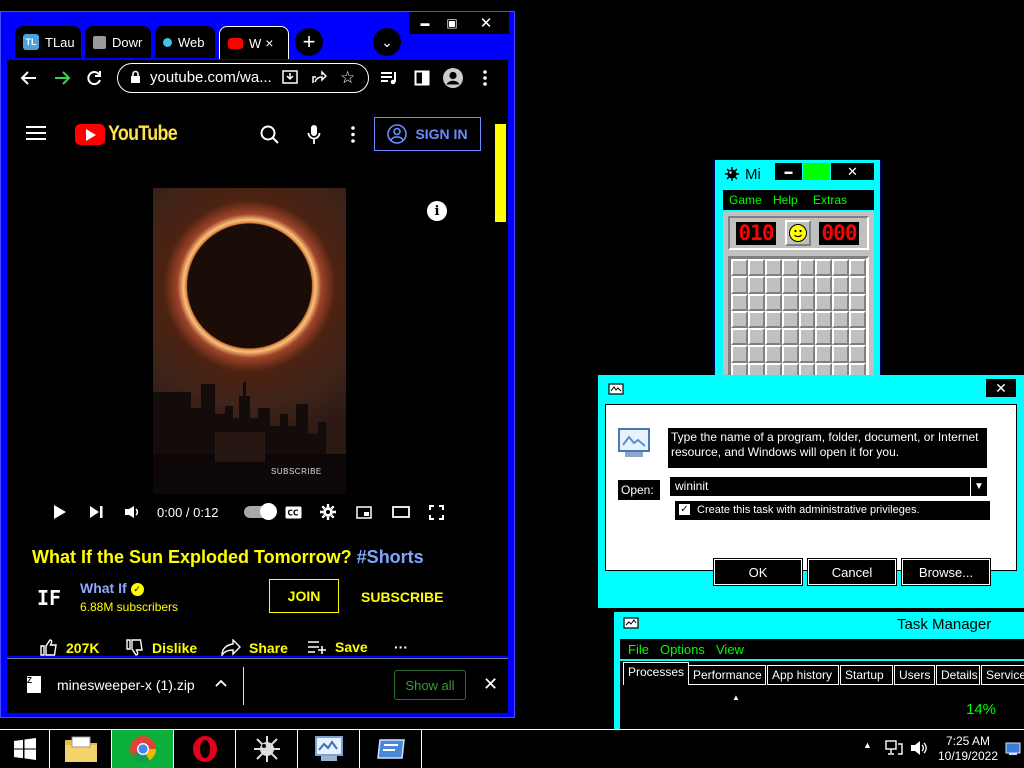 This screenshot has height=768, width=1024. I want to click on menu-options: Options, so click(682, 649).